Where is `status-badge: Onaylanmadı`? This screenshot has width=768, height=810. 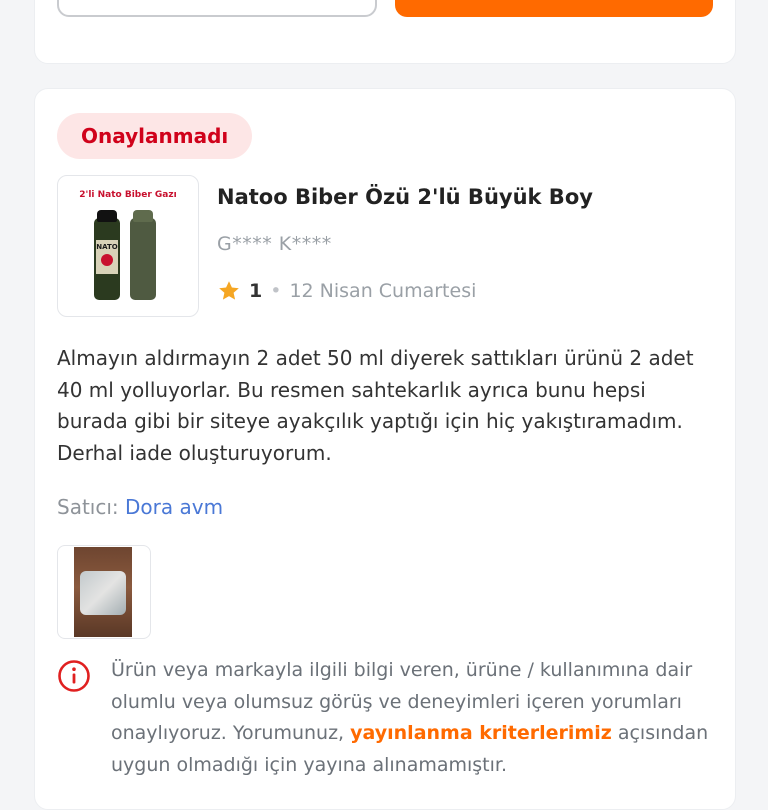
status-badge: Onaylanmadı is located at coordinates (155, 136).